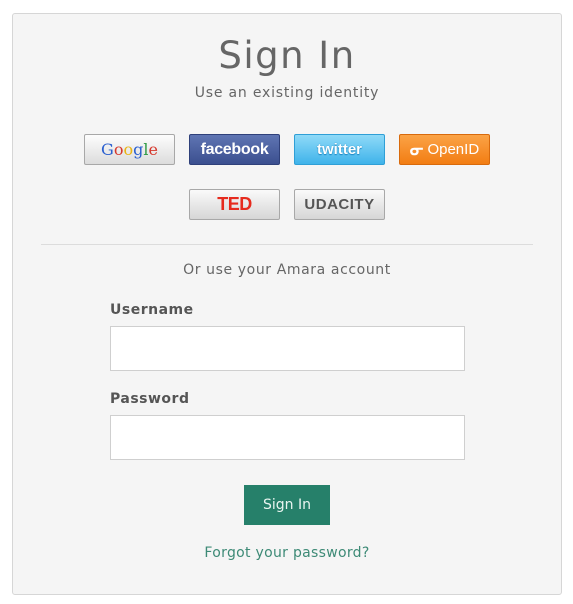 This screenshot has width=573, height=604. Describe the element at coordinates (150, 399) in the screenshot. I see `password-label: Password` at that location.